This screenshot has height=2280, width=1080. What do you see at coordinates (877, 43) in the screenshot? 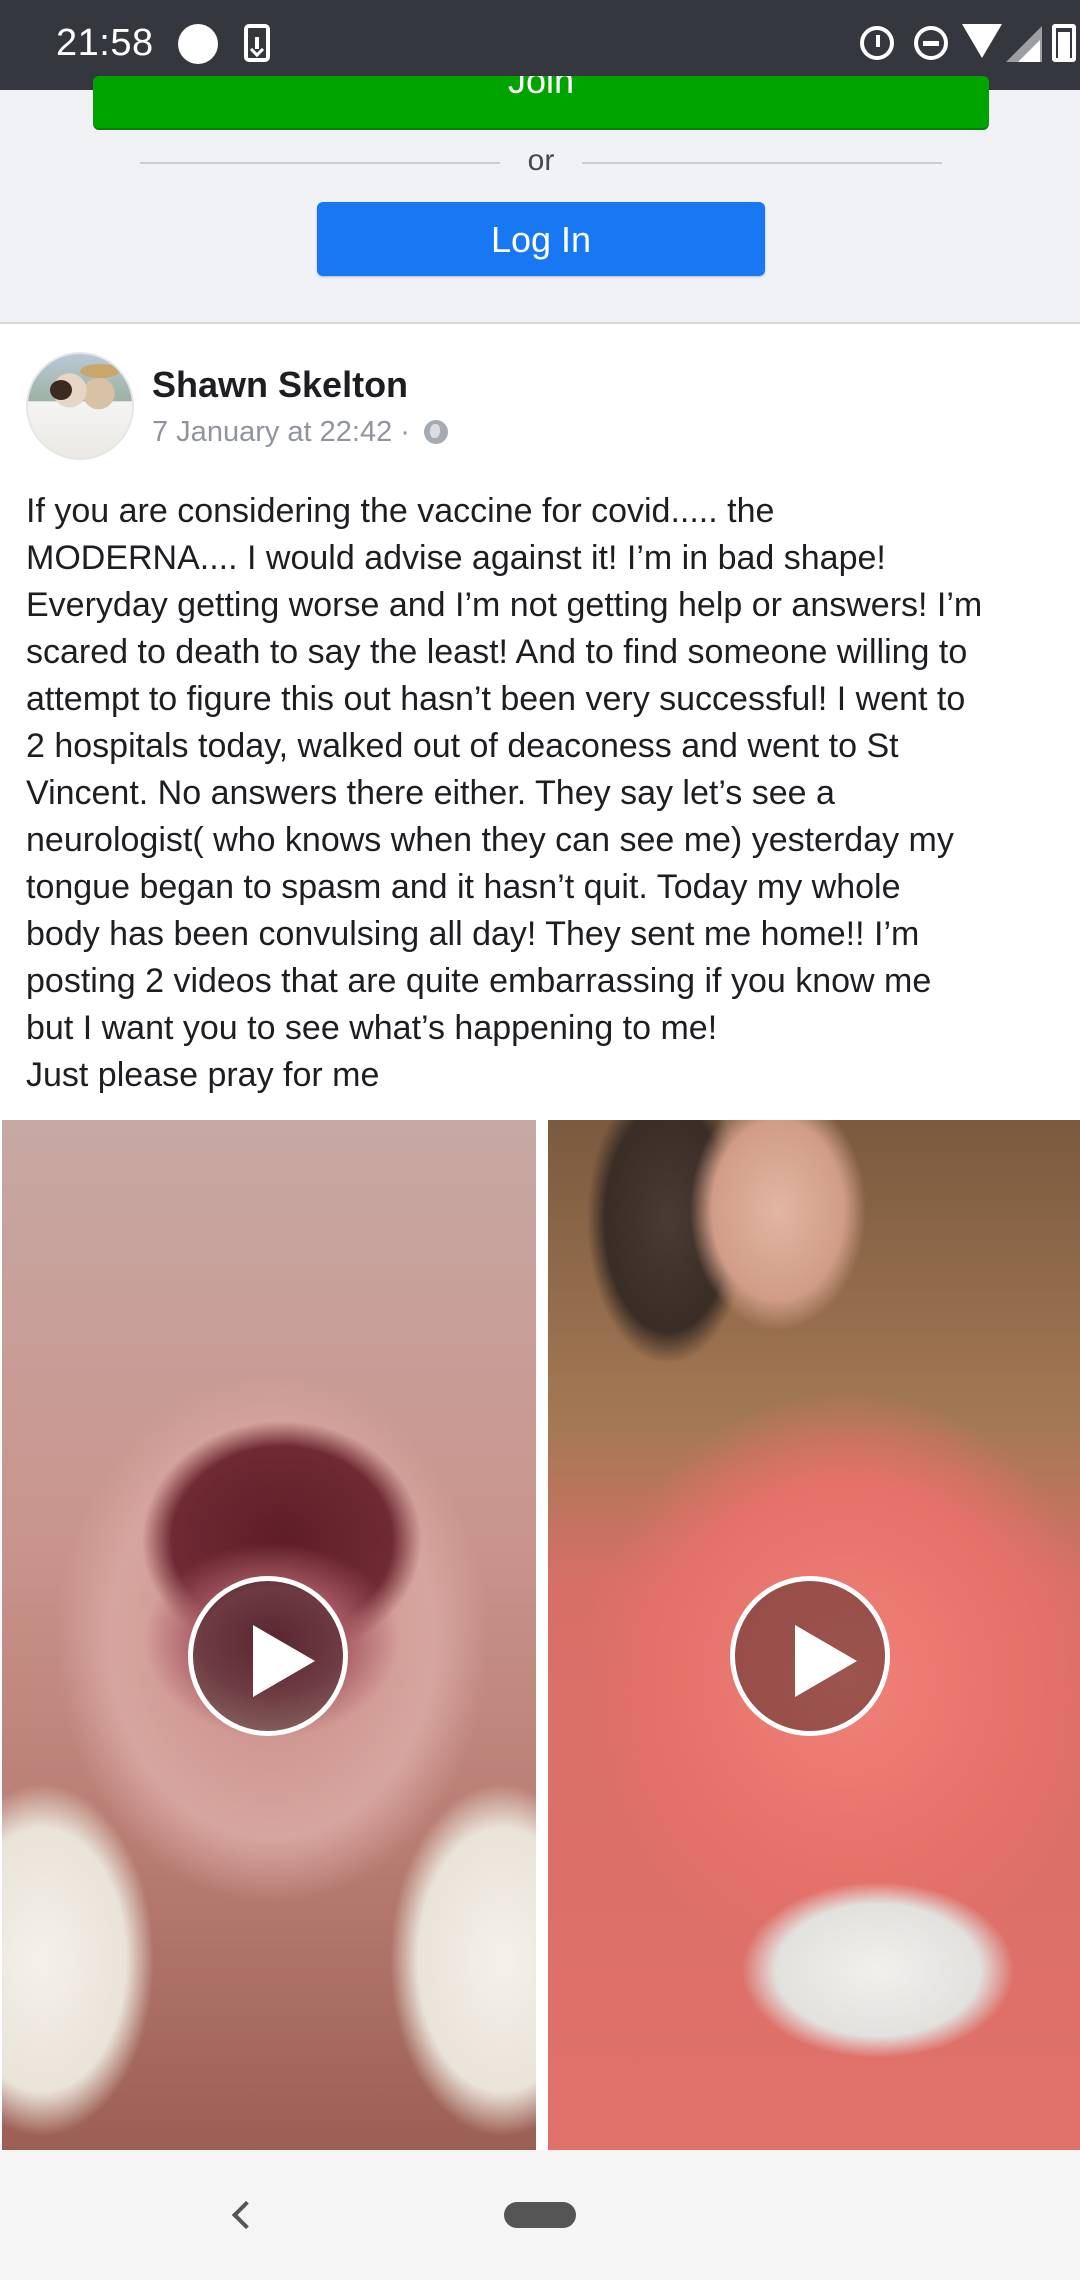
I see `alarm-icon` at bounding box center [877, 43].